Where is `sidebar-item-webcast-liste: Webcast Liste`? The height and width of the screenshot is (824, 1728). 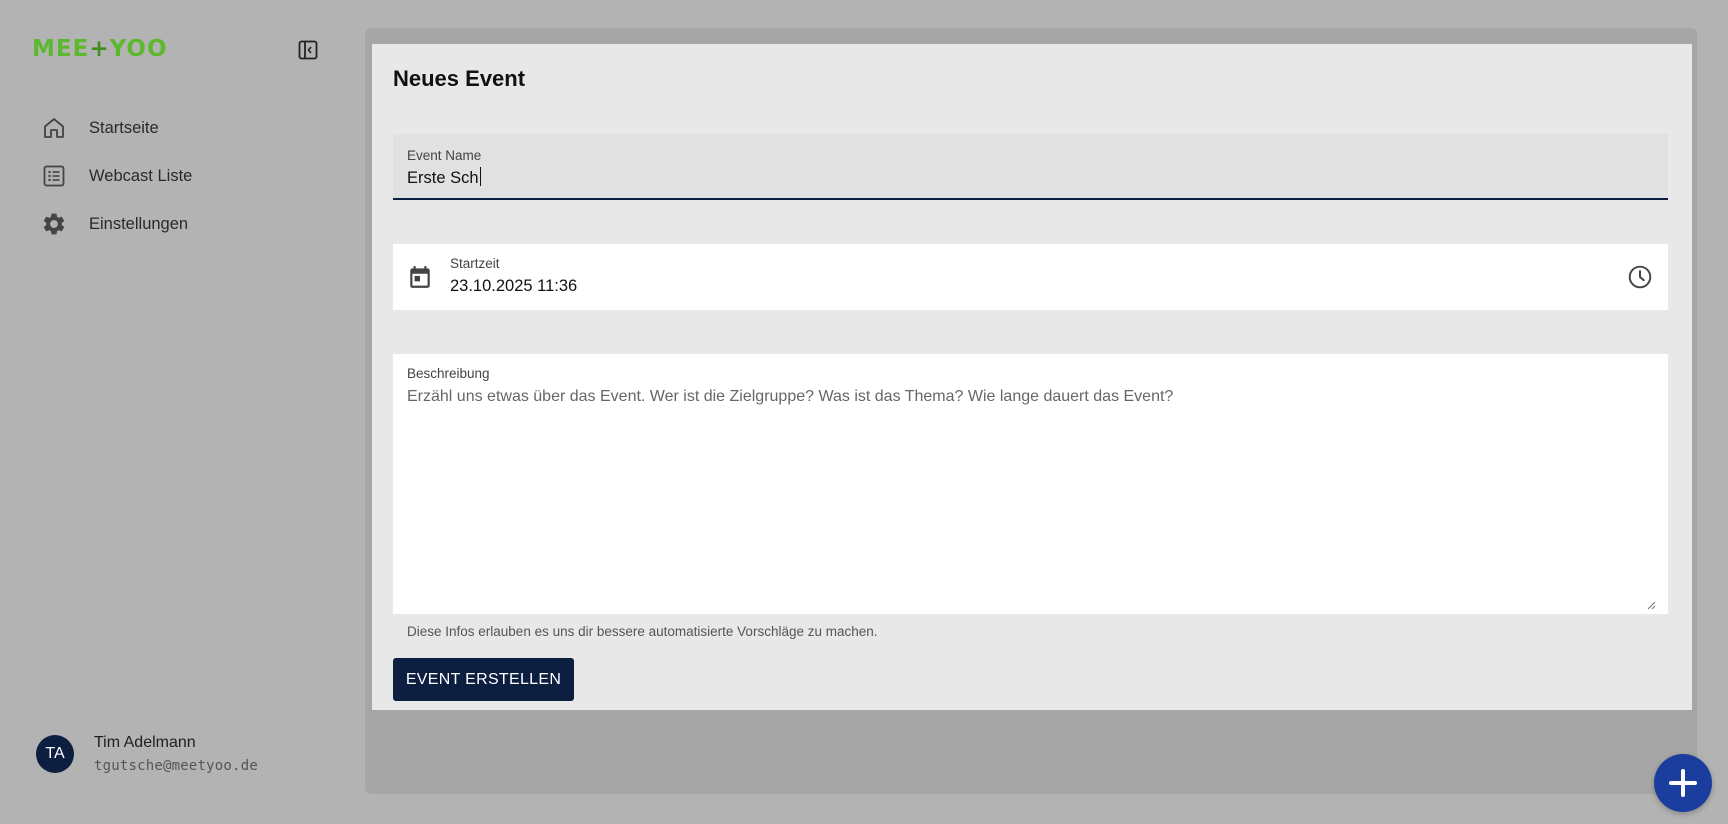 sidebar-item-webcast-liste: Webcast Liste is located at coordinates (190, 176).